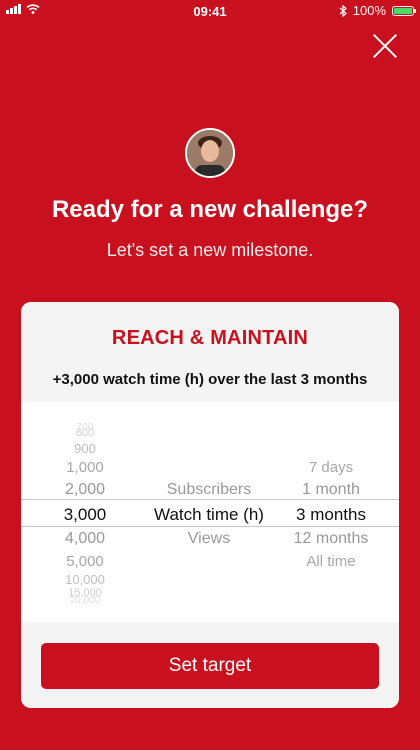 This screenshot has height=750, width=420. I want to click on subheadline: Let's set a new milestone., so click(210, 250).